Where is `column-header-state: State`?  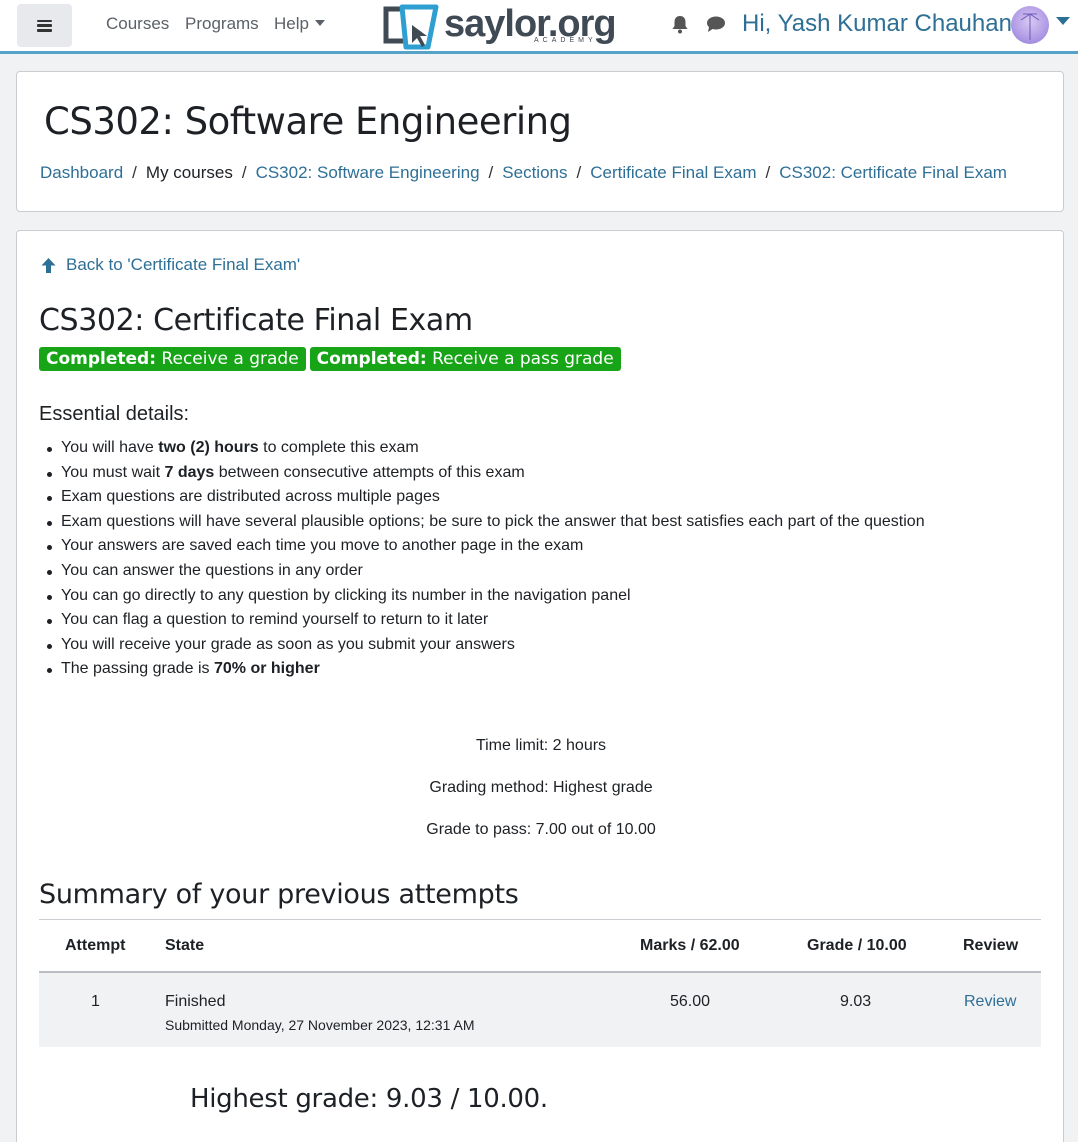 column-header-state: State is located at coordinates (185, 945).